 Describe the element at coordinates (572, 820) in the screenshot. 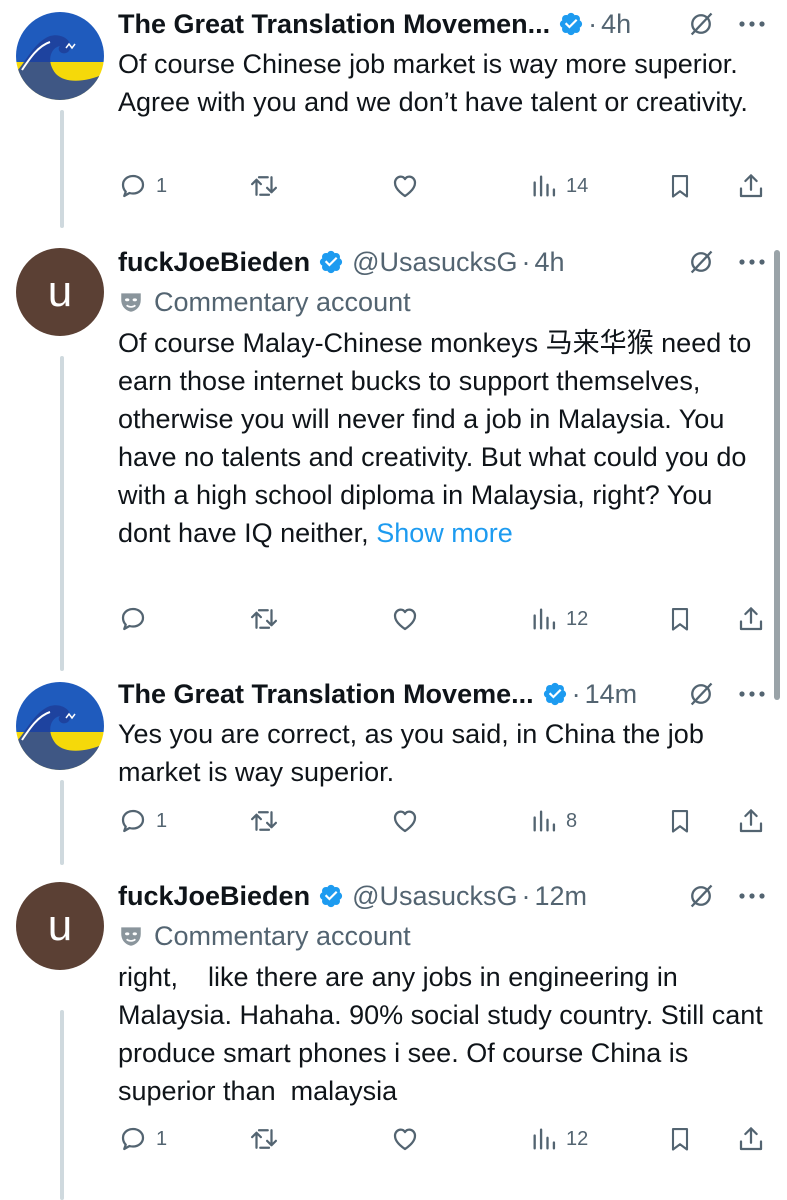

I see `views-count: 8` at that location.